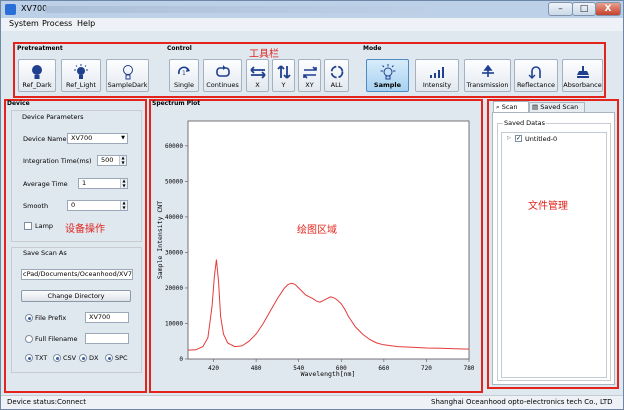 The height and width of the screenshot is (410, 624). Describe the element at coordinates (213, 368) in the screenshot. I see `x-tick-label: 420` at that location.